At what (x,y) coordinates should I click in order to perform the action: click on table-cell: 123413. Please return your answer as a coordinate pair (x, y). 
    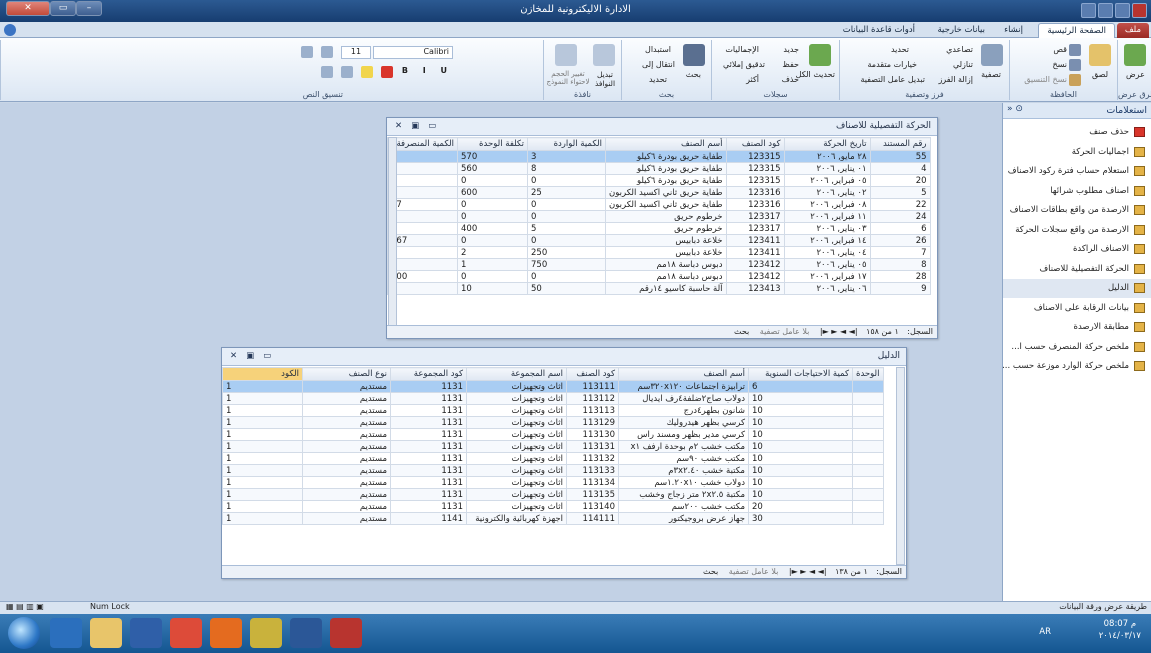
    Looking at the image, I should click on (755, 288).